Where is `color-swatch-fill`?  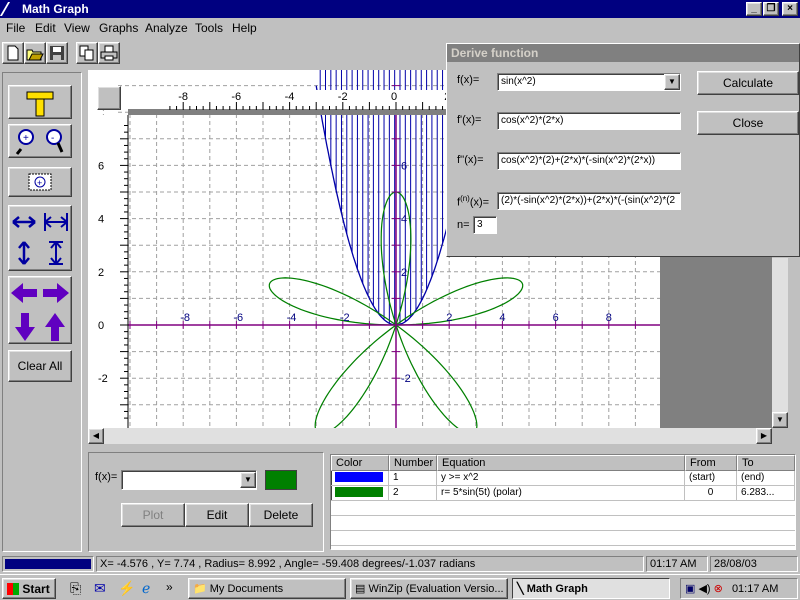
color-swatch-fill is located at coordinates (281, 480).